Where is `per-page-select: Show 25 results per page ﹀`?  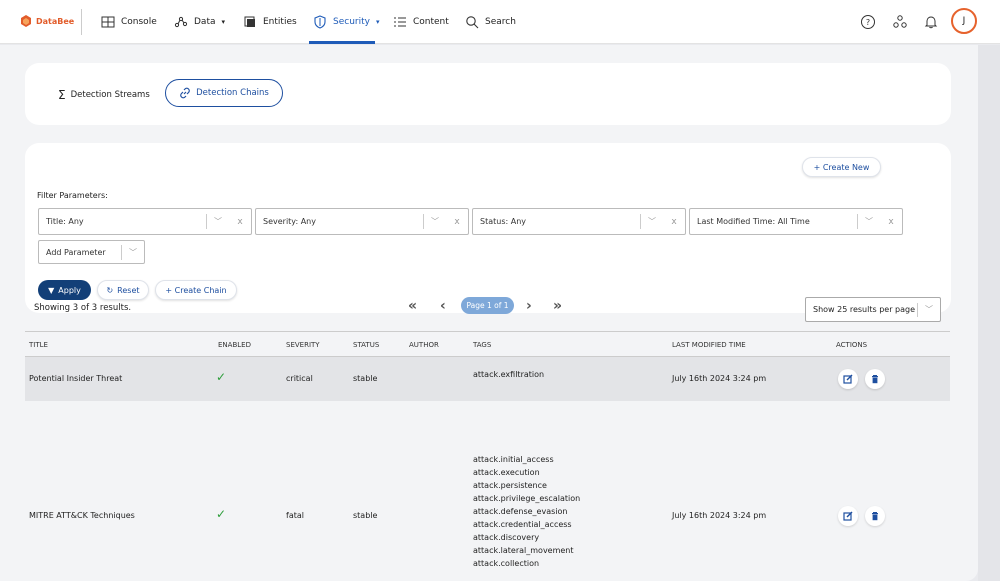
per-page-select: Show 25 results per page ﹀ is located at coordinates (873, 309).